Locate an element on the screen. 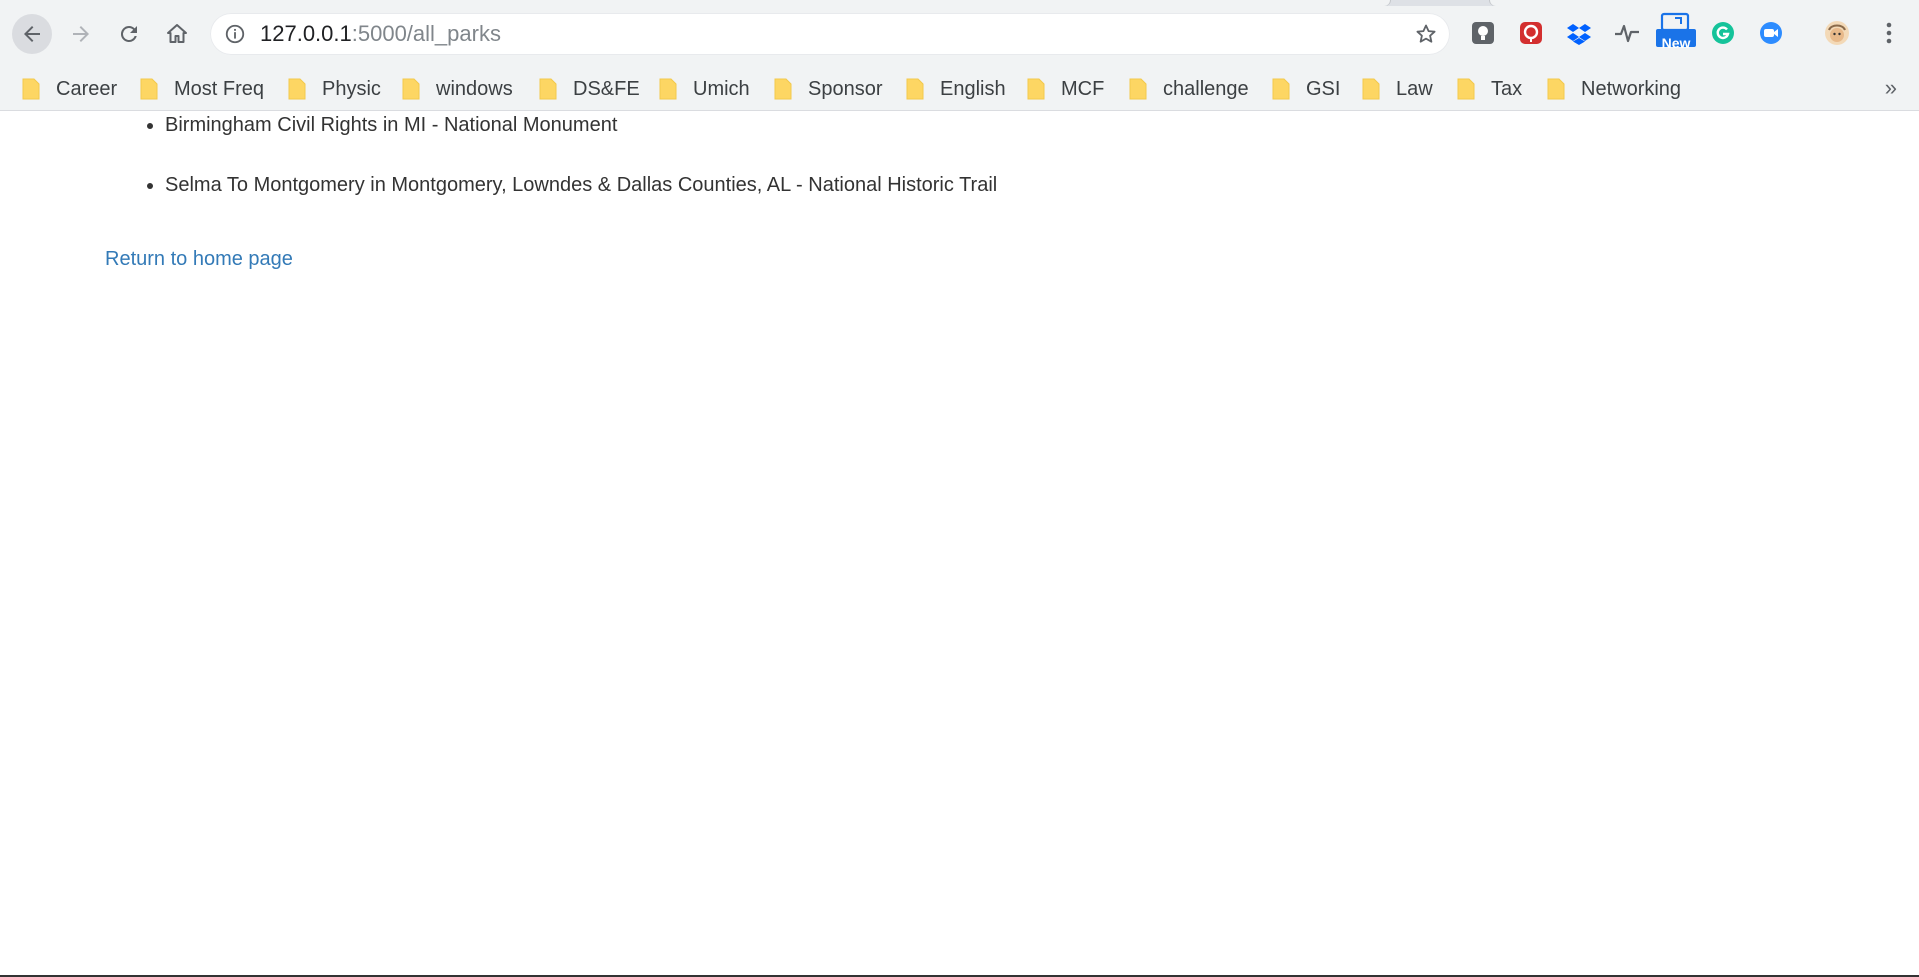  inactive-tab is located at coordinates (1704, 3).